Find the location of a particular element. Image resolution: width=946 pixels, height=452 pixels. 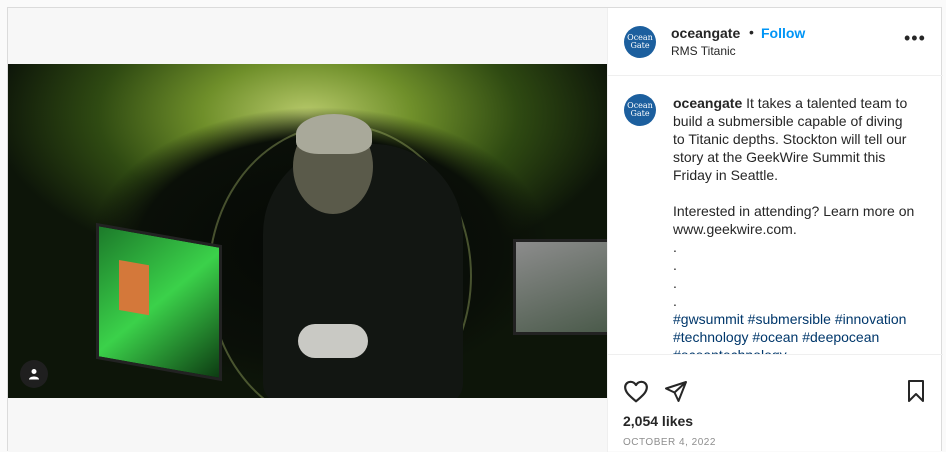

more-options-icon: ••• is located at coordinates (915, 38).